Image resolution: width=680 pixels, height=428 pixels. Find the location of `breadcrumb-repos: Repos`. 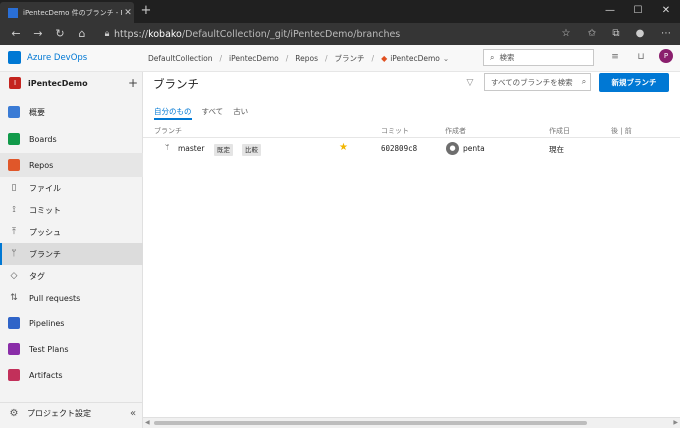

breadcrumb-repos: Repos is located at coordinates (306, 58).